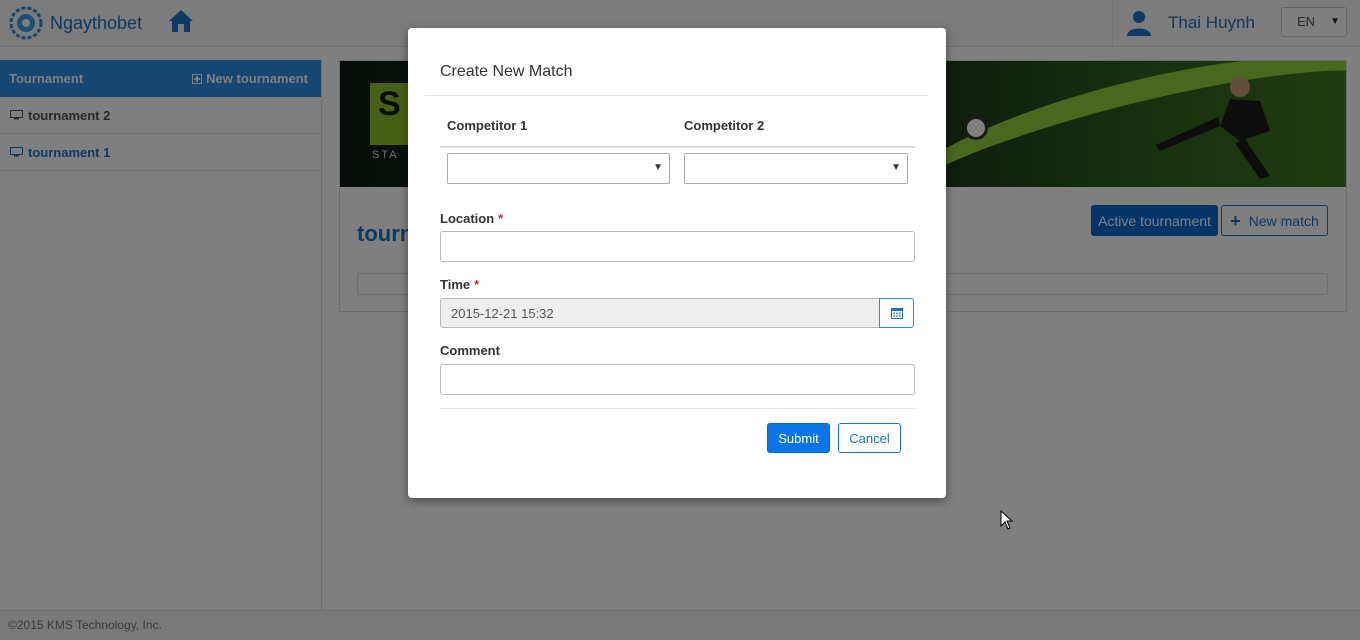  I want to click on competitor-1-select: ▼, so click(558, 168).